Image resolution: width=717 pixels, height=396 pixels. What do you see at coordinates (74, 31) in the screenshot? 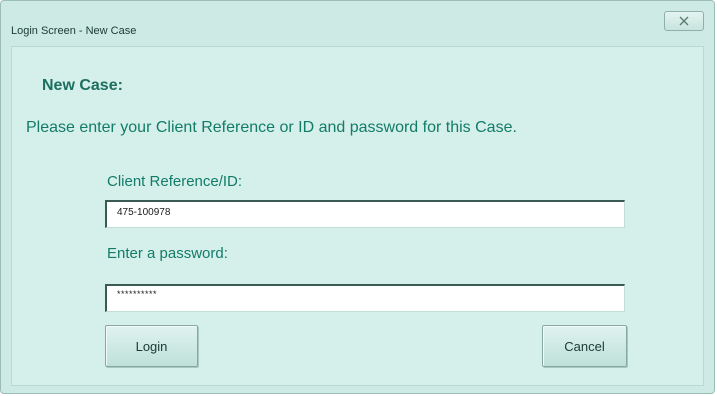
I see `window-title: Login Screen - New Case` at bounding box center [74, 31].